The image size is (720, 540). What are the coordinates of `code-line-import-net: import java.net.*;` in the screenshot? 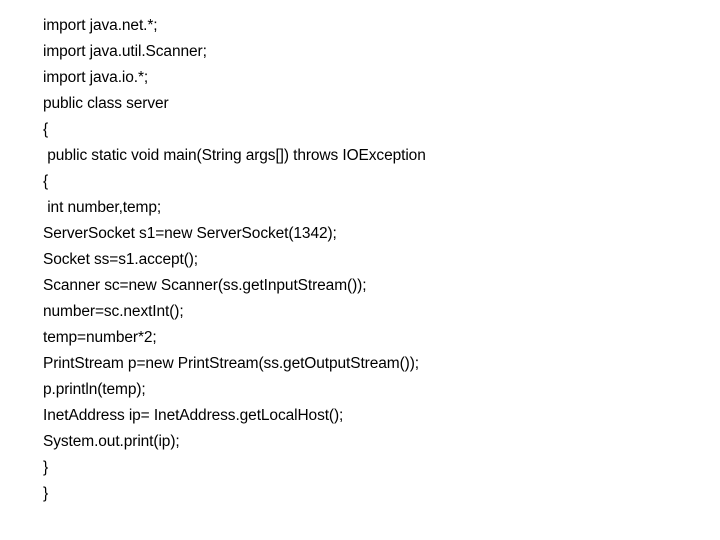 It's located at (100, 25).